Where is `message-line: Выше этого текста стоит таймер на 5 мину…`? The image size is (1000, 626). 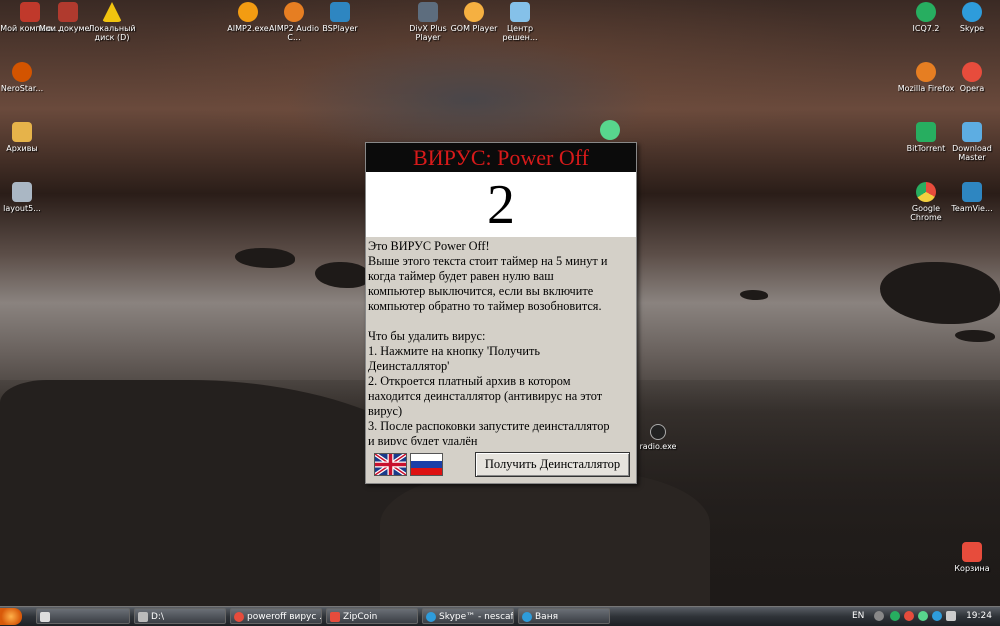
message-line: Выше этого текста стоит таймер на 5 мину… is located at coordinates (488, 261).